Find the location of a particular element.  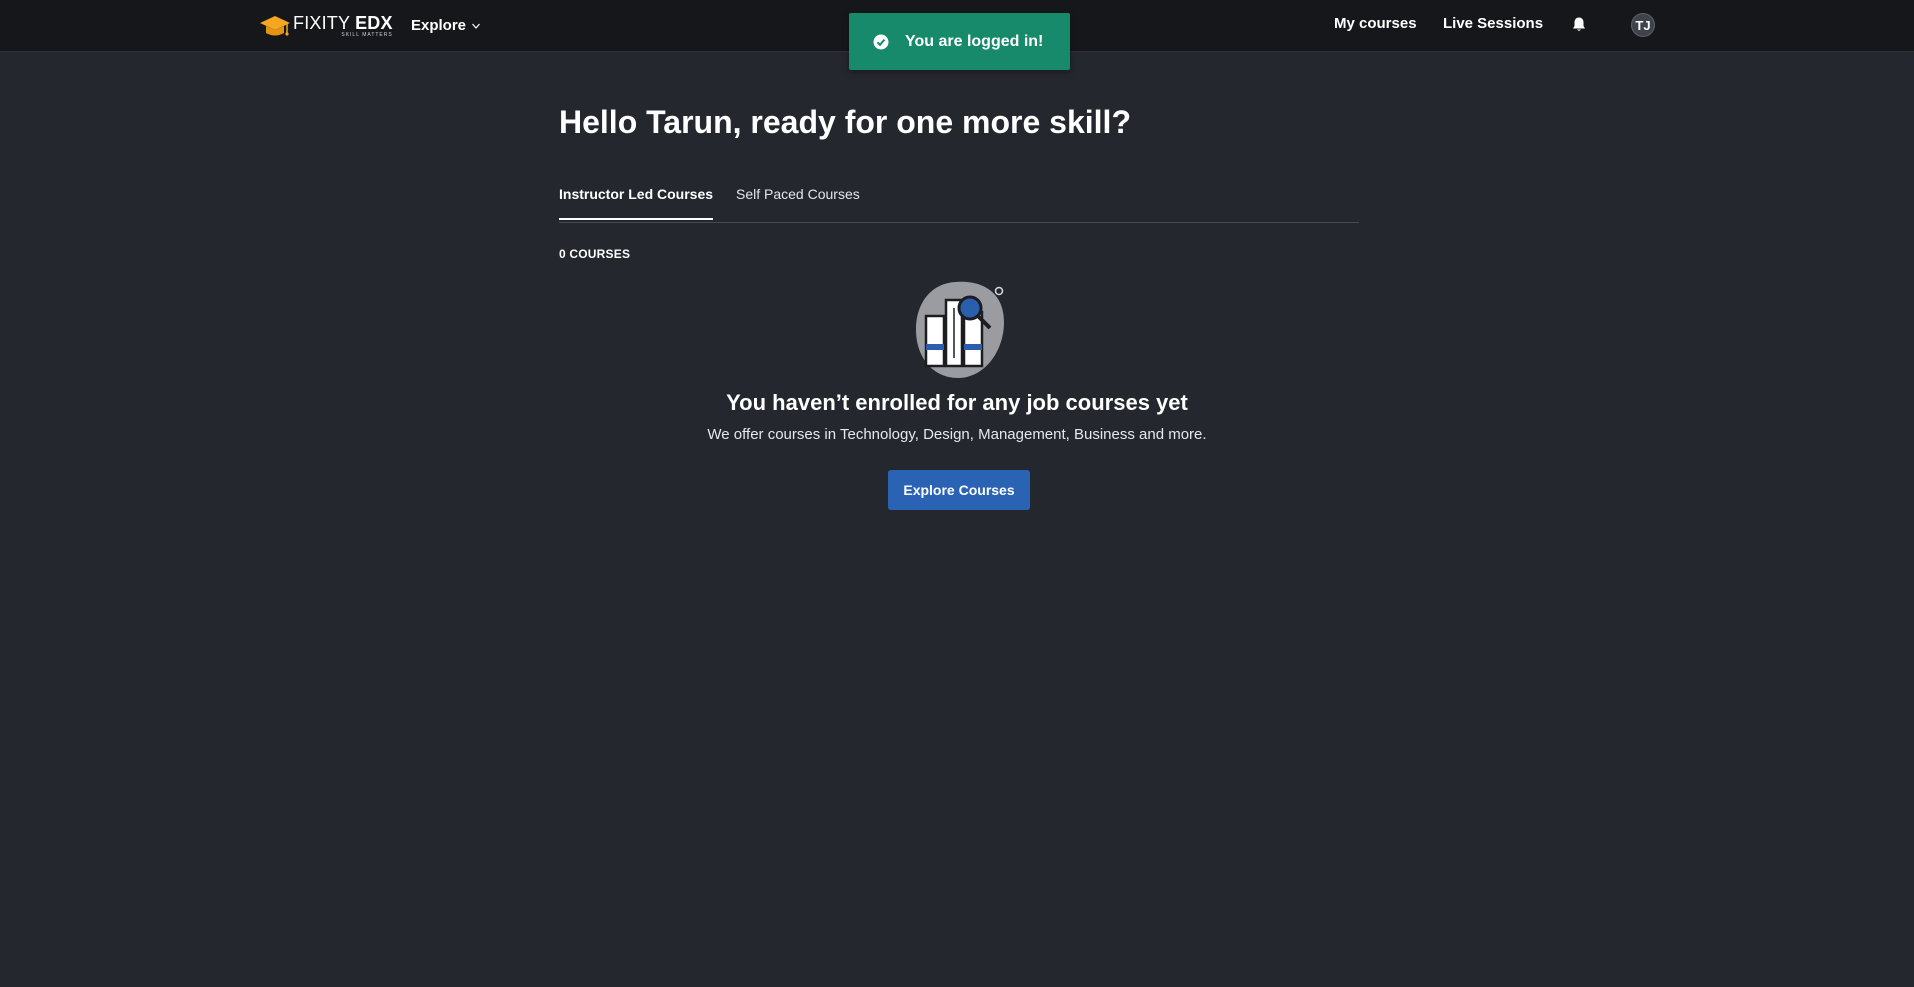

user-avatar: TJ is located at coordinates (1643, 25).